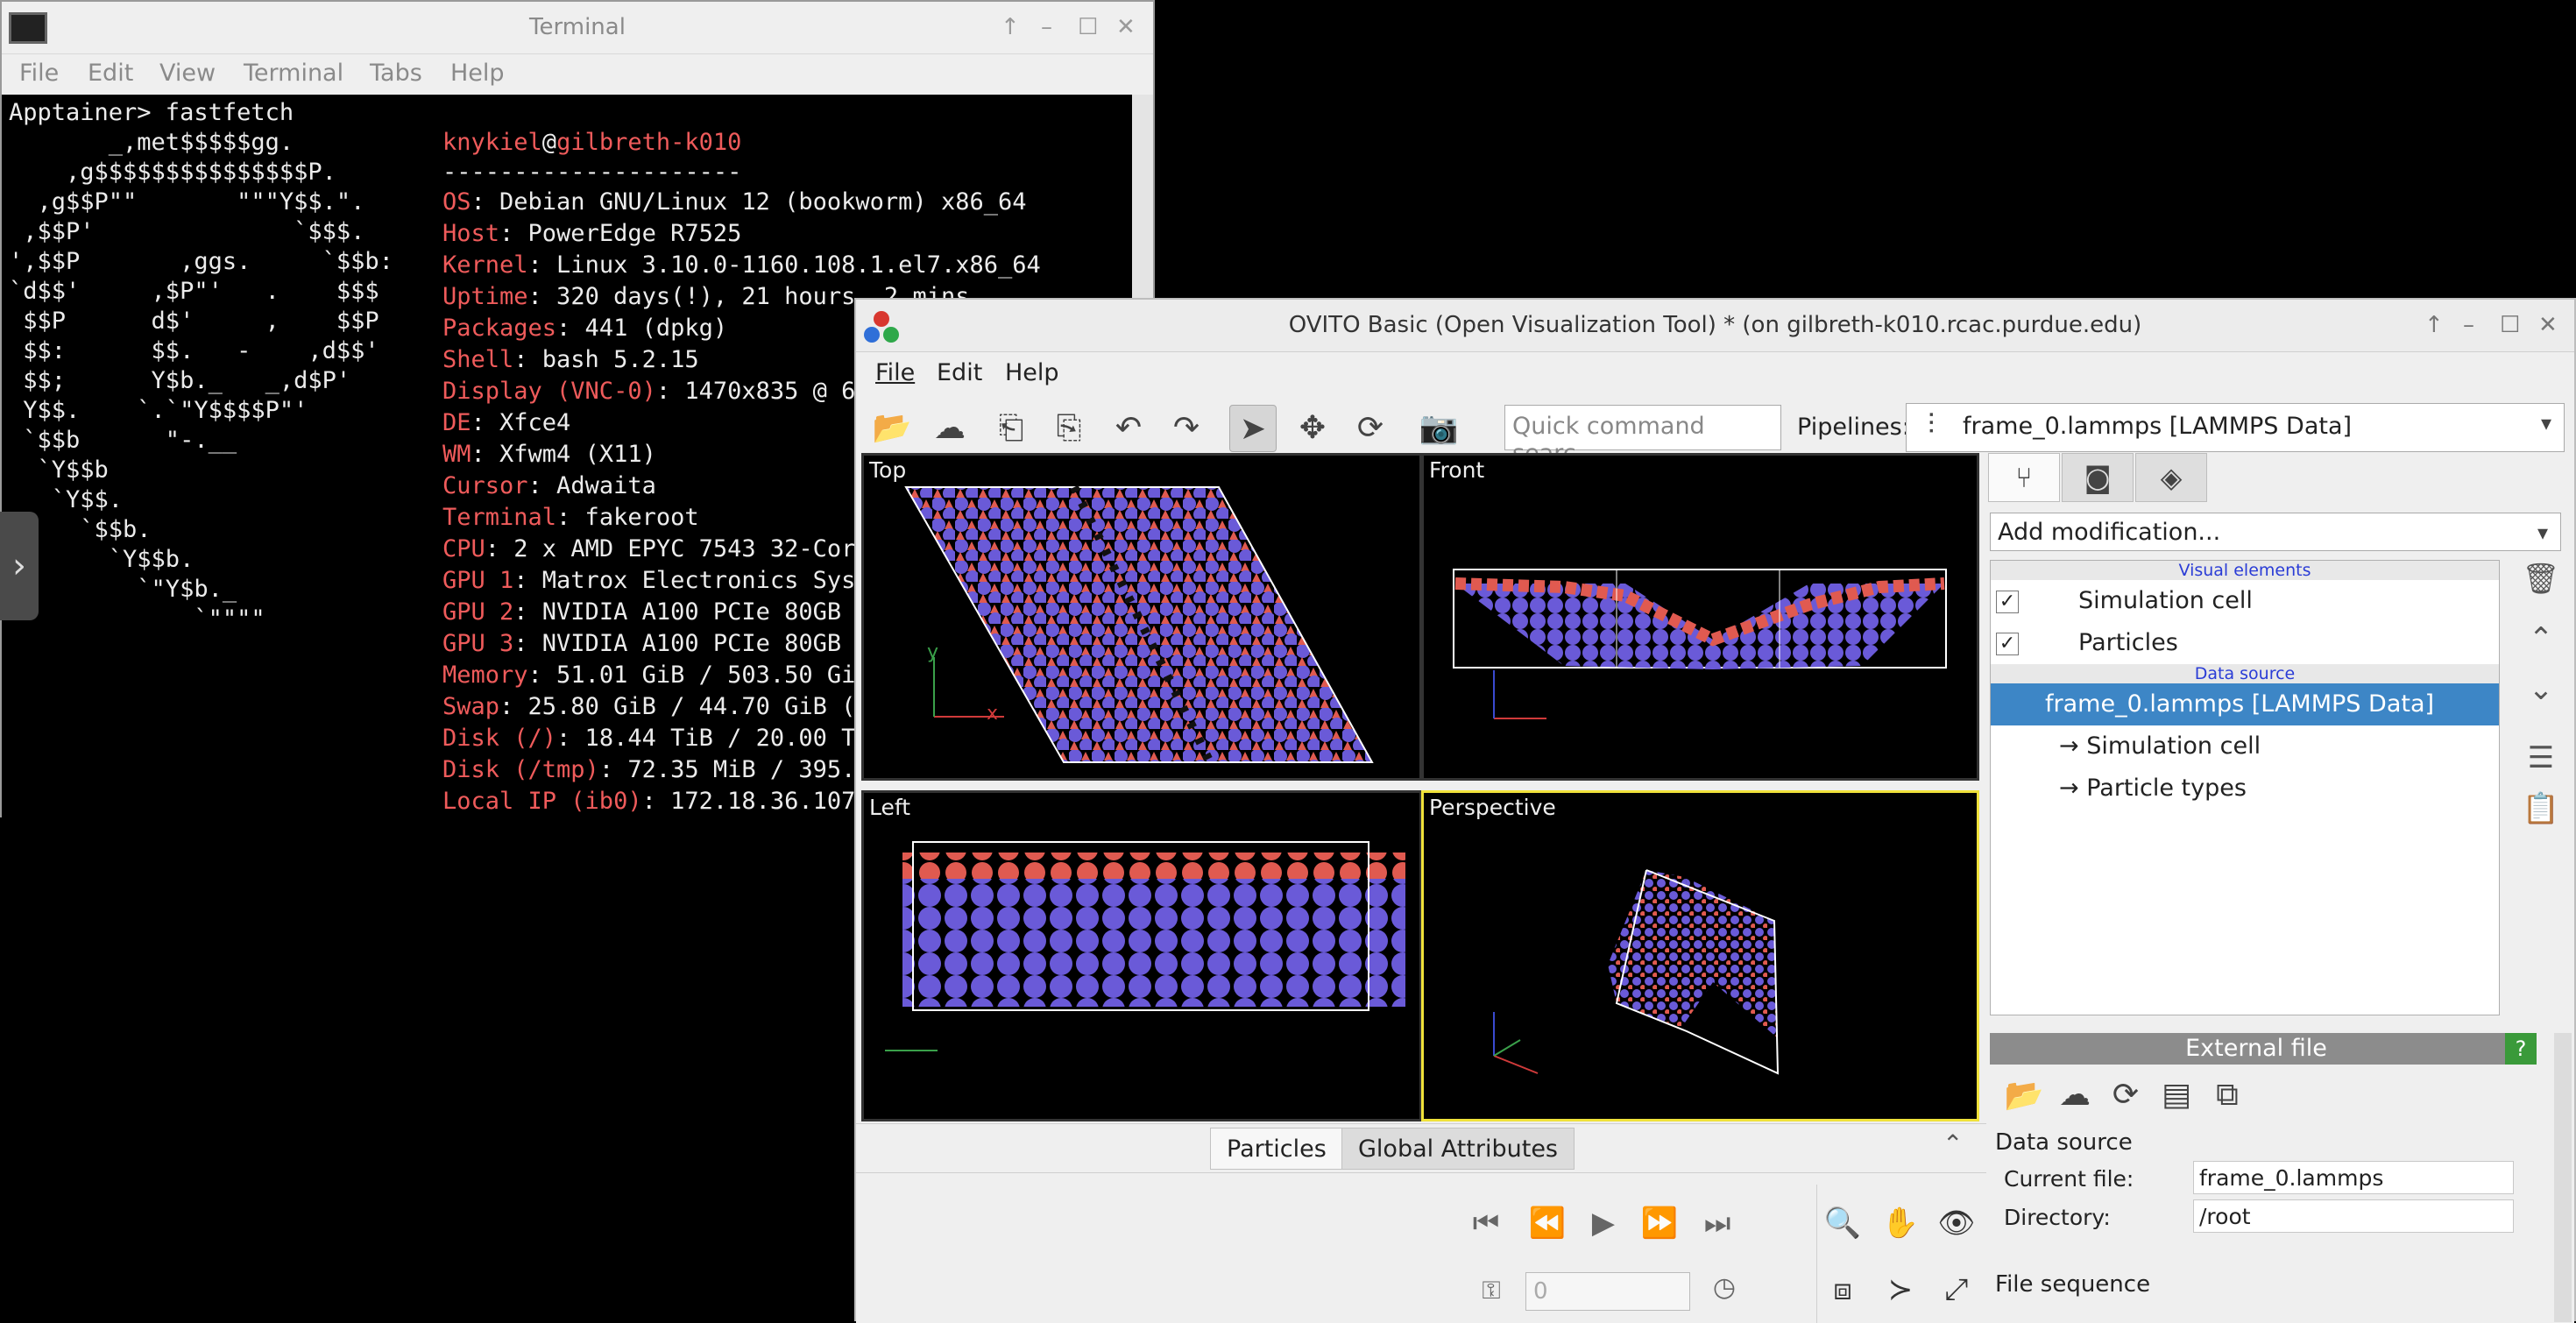 The height and width of the screenshot is (1323, 2576). I want to click on view-cube-icon: ⧈, so click(1842, 1289).